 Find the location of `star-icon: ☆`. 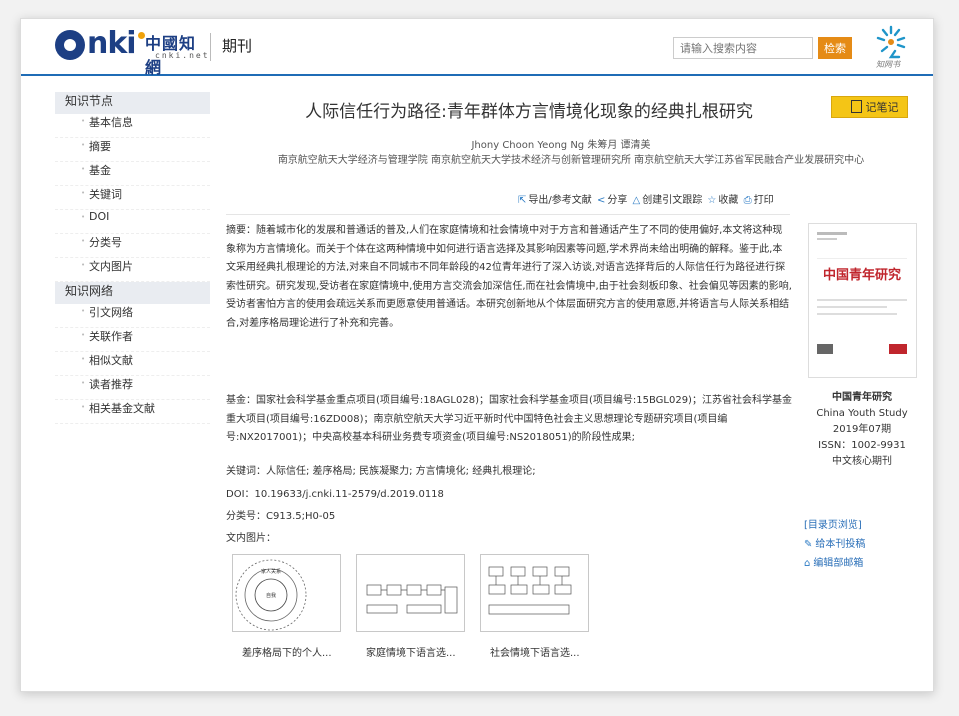

star-icon: ☆ is located at coordinates (712, 200).